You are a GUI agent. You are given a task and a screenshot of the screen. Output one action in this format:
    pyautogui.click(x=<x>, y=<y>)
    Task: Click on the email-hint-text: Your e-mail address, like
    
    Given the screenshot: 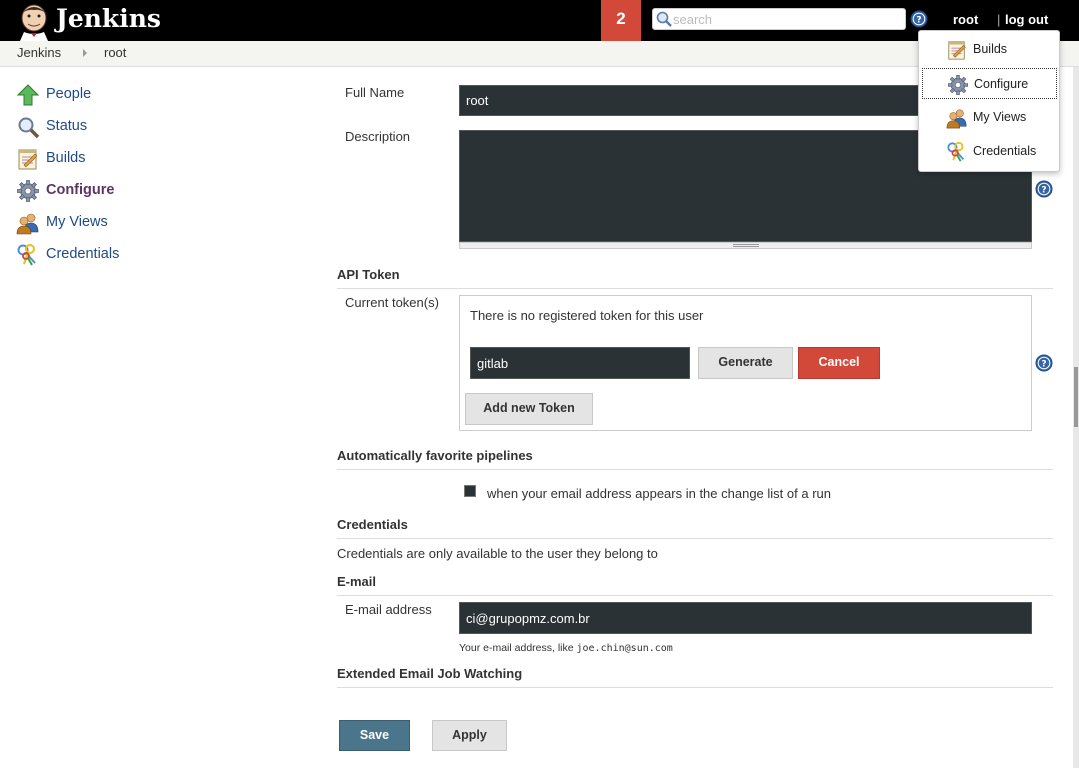 What is the action you would take?
    pyautogui.click(x=518, y=648)
    